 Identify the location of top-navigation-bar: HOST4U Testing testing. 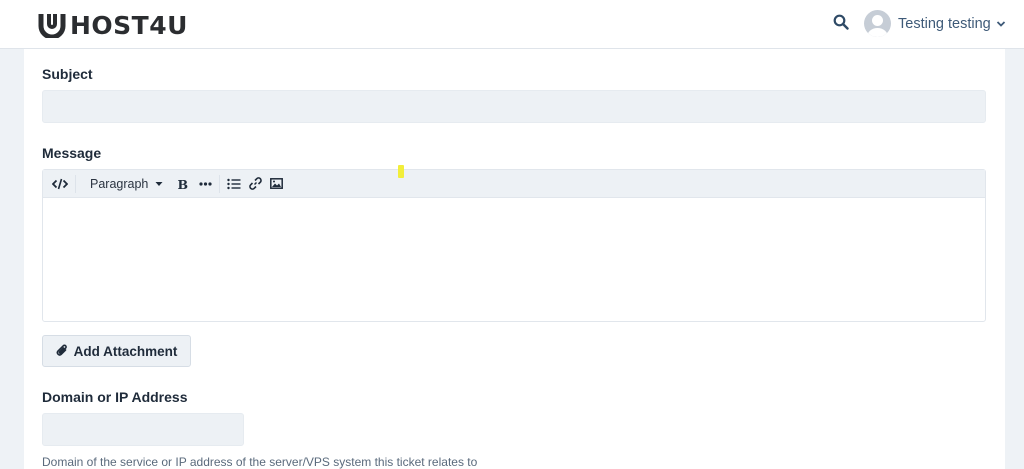
(512, 24).